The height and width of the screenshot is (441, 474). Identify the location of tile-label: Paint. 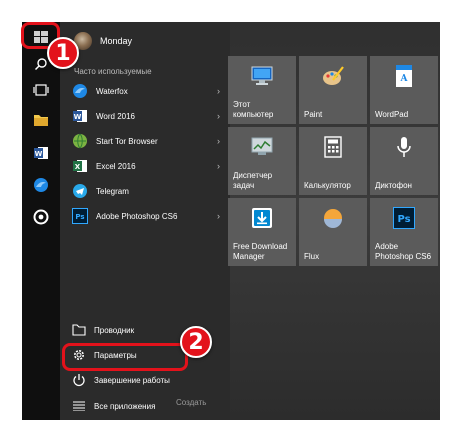
(313, 114).